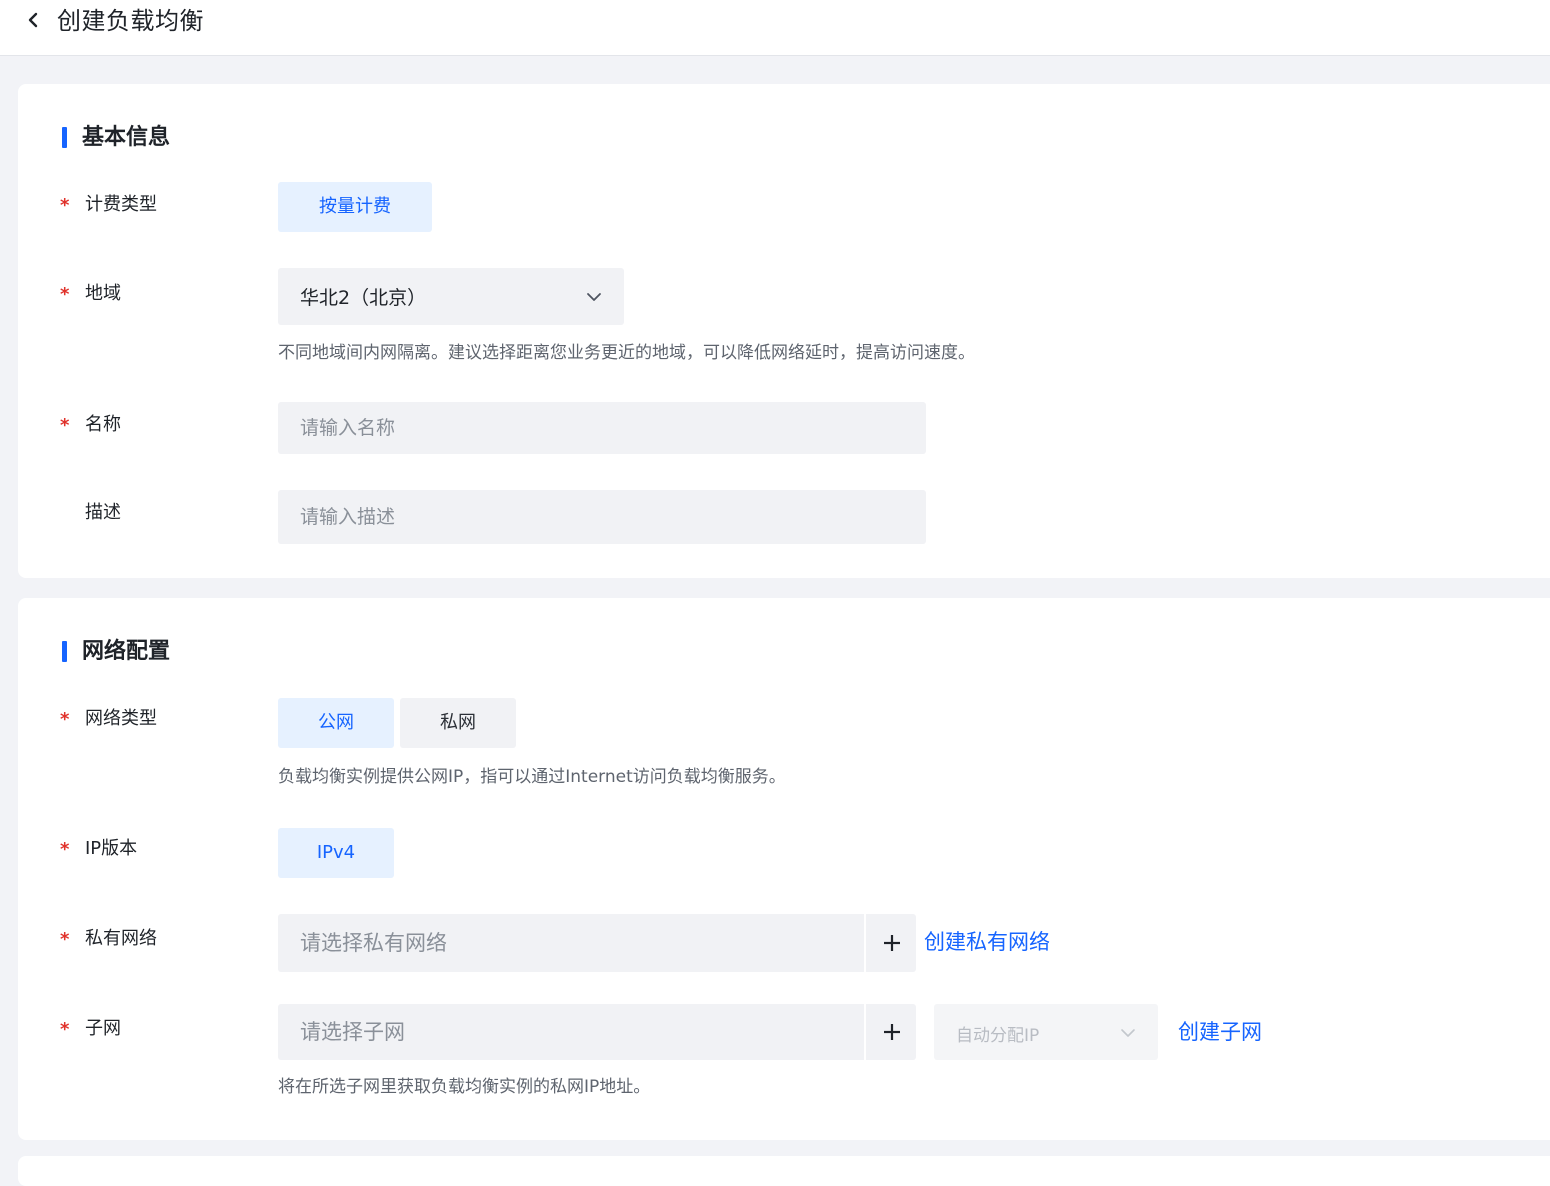 This screenshot has width=1550, height=1186. I want to click on subnet-hint: 将在所选子网里获取负载均衡实例的私网IP地址。, so click(464, 1087).